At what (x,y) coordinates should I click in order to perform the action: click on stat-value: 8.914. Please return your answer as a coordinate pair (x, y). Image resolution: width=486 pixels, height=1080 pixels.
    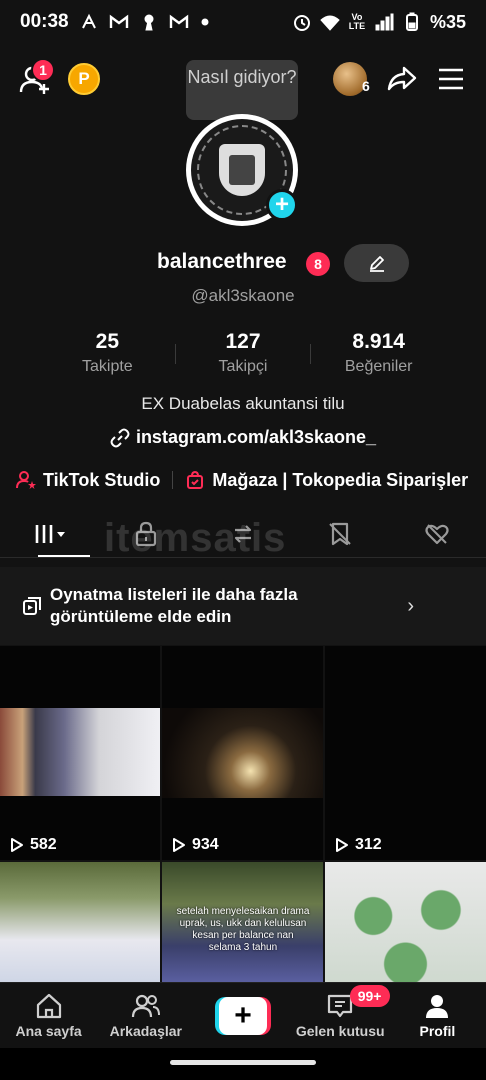
    Looking at the image, I should click on (378, 341).